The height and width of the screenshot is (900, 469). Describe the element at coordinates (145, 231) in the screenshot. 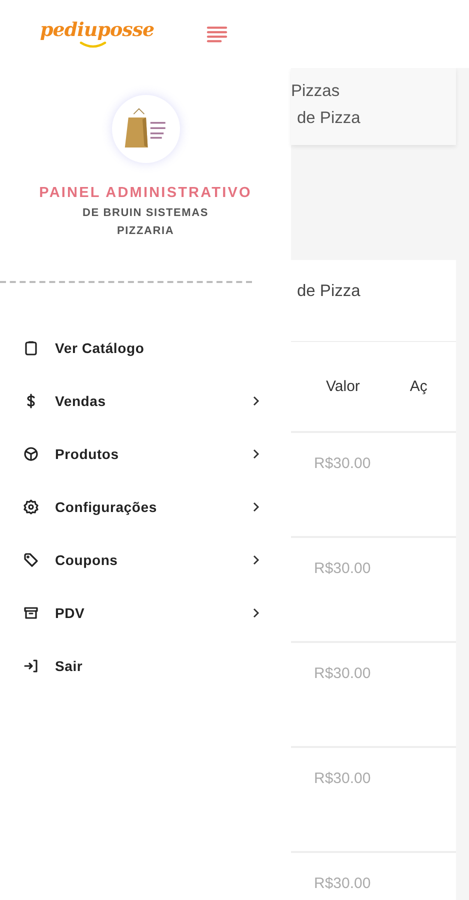

I see `store-name: PIZZARIA` at that location.